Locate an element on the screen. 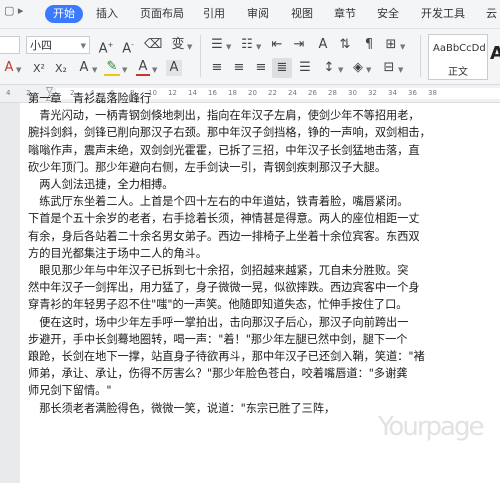  style-normal: AaBbCcDd 正文 is located at coordinates (458, 57).